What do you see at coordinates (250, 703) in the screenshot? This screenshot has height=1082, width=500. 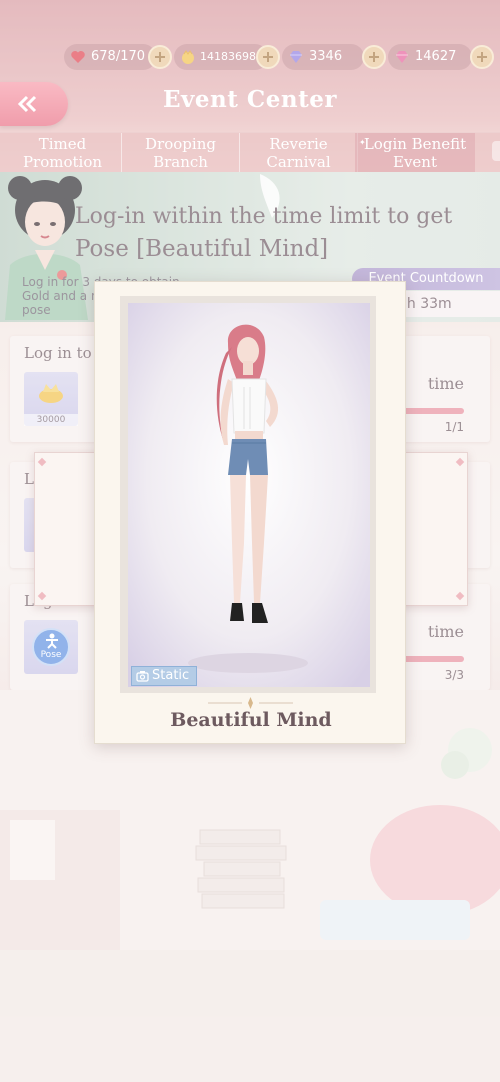 I see `decorative-divider` at bounding box center [250, 703].